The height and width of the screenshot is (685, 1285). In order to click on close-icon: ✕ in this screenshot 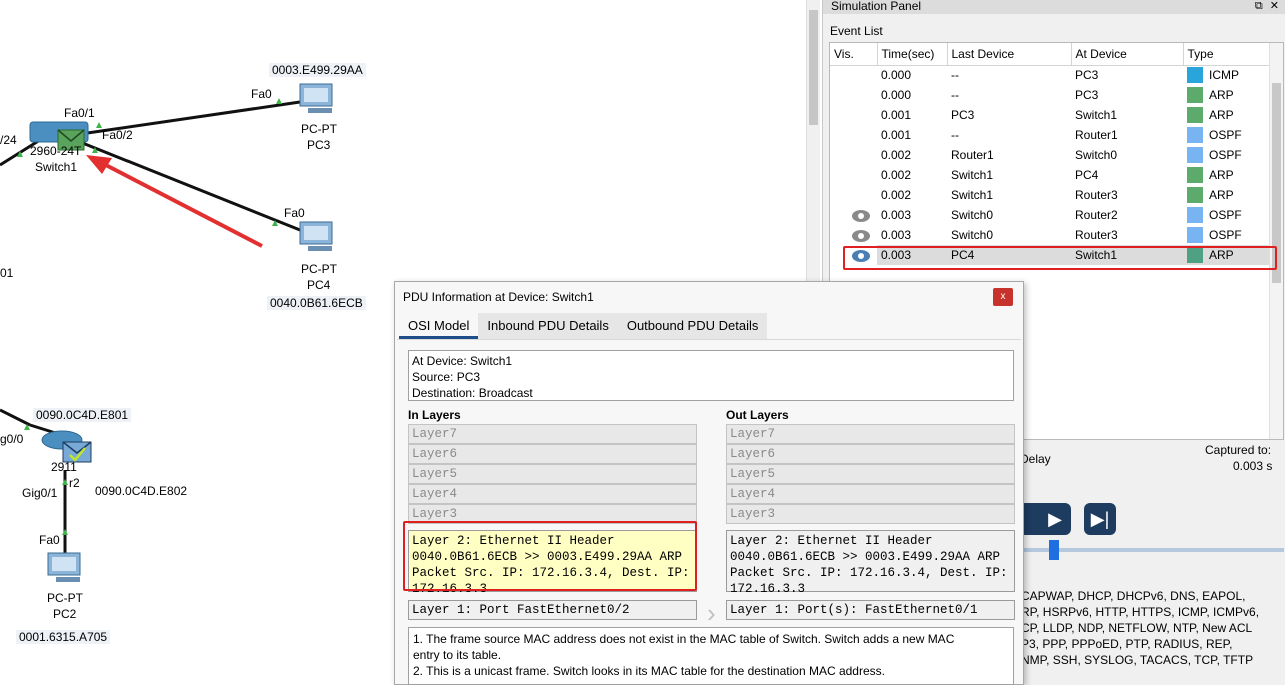, I will do `click(1274, 6)`.